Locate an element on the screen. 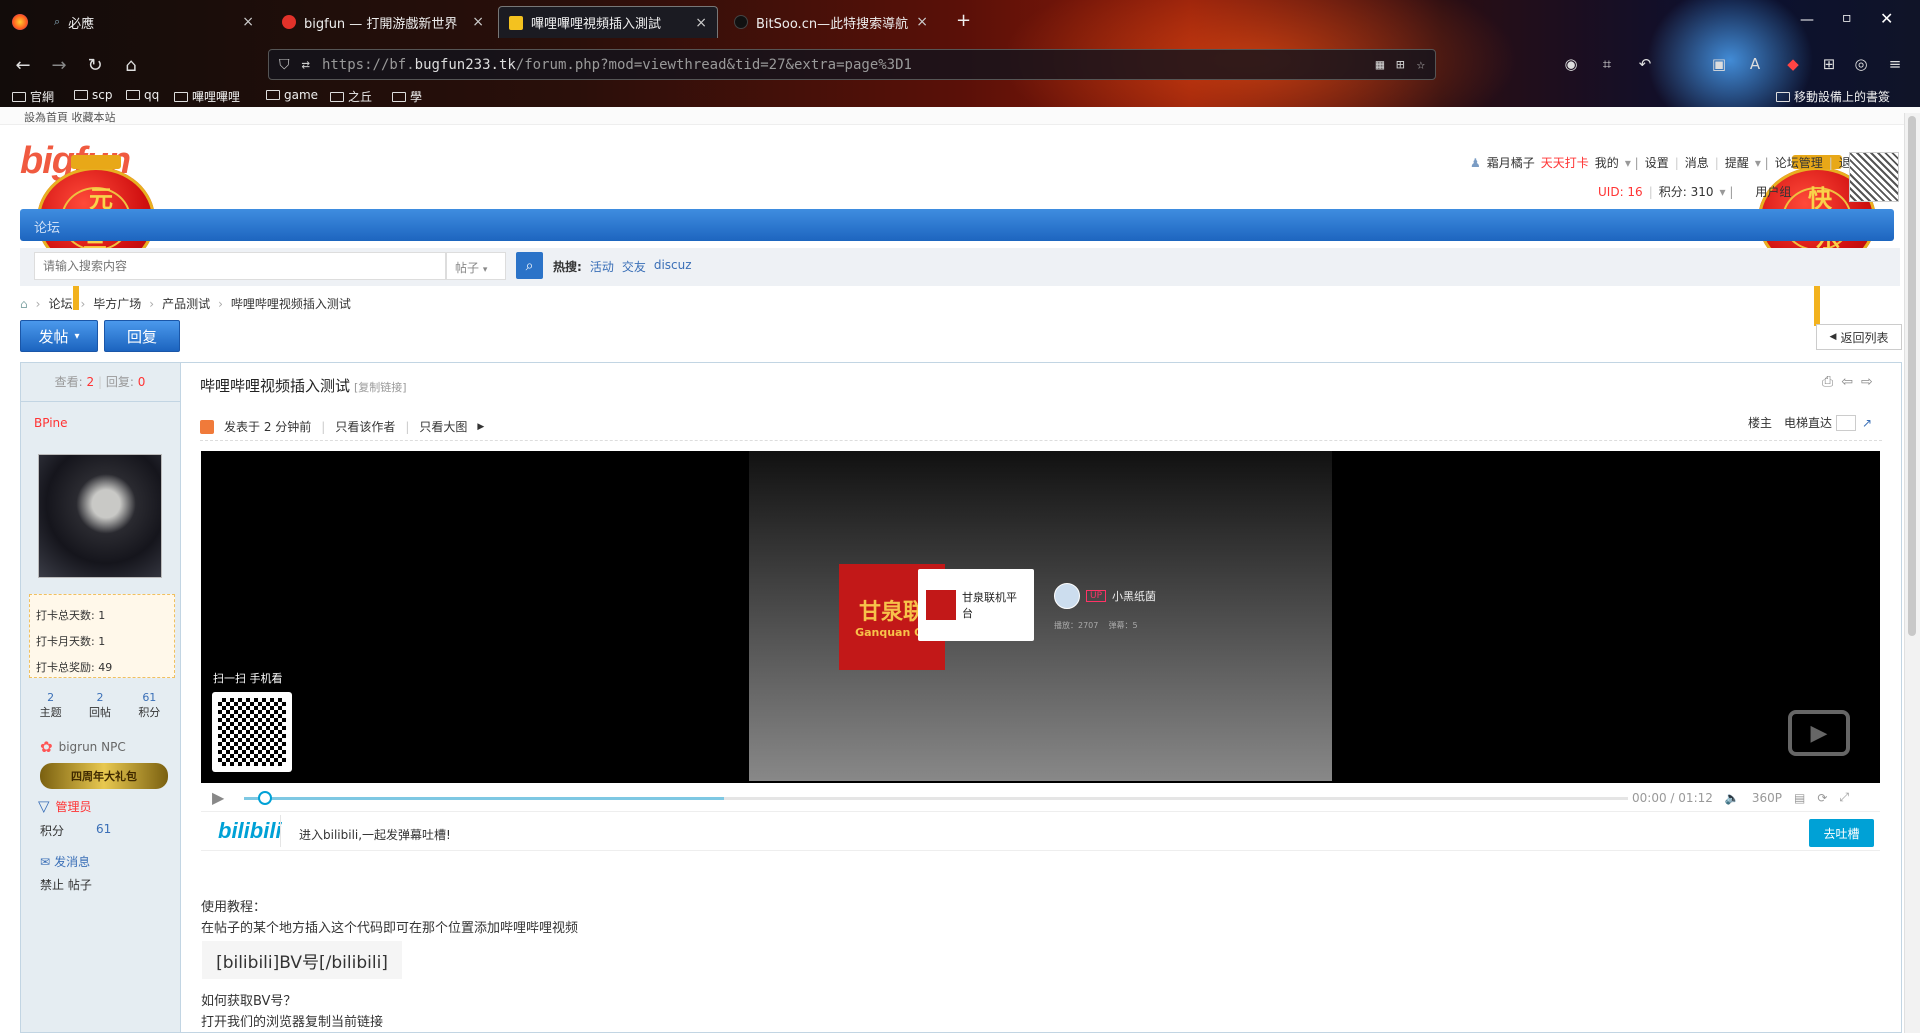 The width and height of the screenshot is (1920, 1033). uploader-info: UP 小黑纸菌 is located at coordinates (1105, 596).